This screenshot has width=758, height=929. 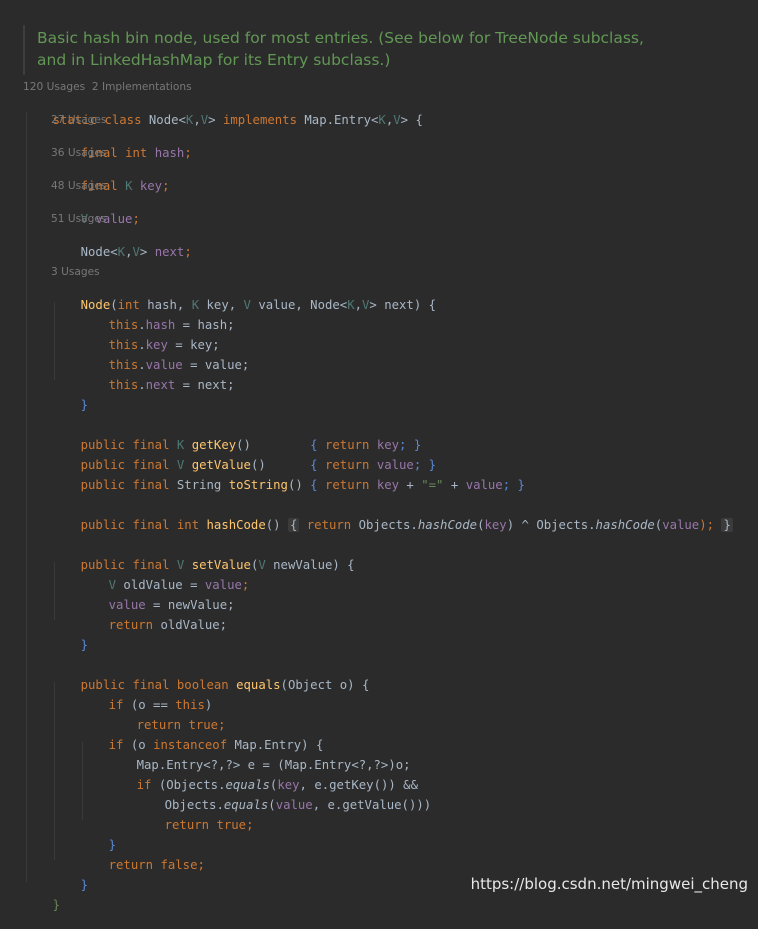 I want to click on field-usages-hint: 51 Usages, so click(x=78, y=219).